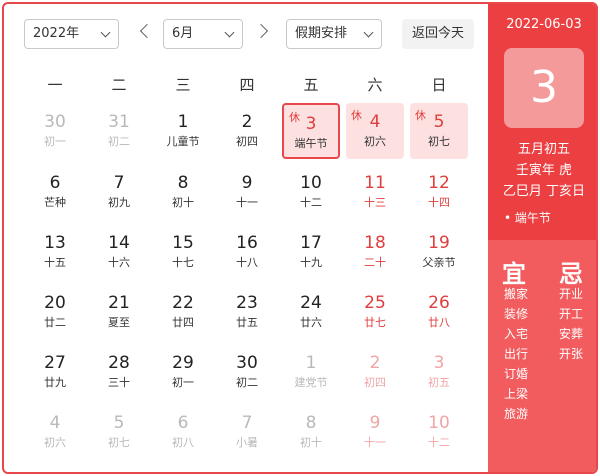  What do you see at coordinates (311, 303) in the screenshot?
I see `day-number: 24` at bounding box center [311, 303].